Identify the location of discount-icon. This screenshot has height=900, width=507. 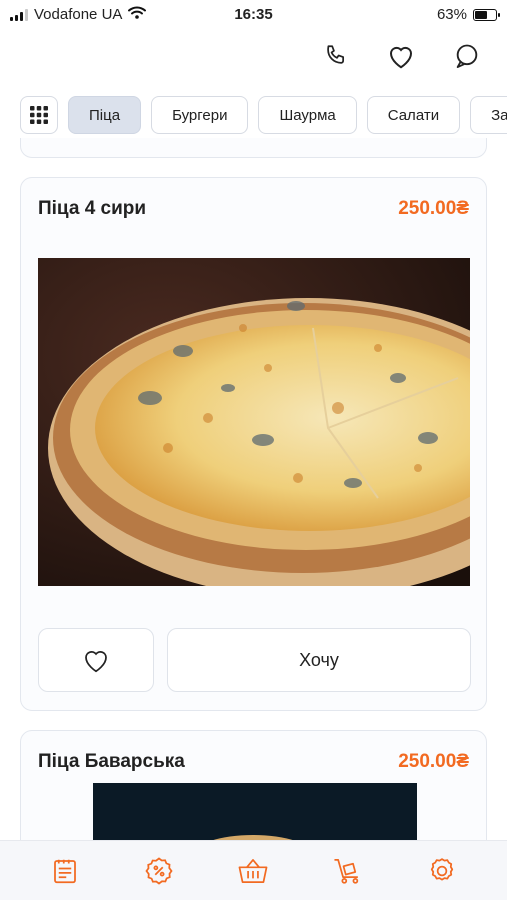
(159, 870).